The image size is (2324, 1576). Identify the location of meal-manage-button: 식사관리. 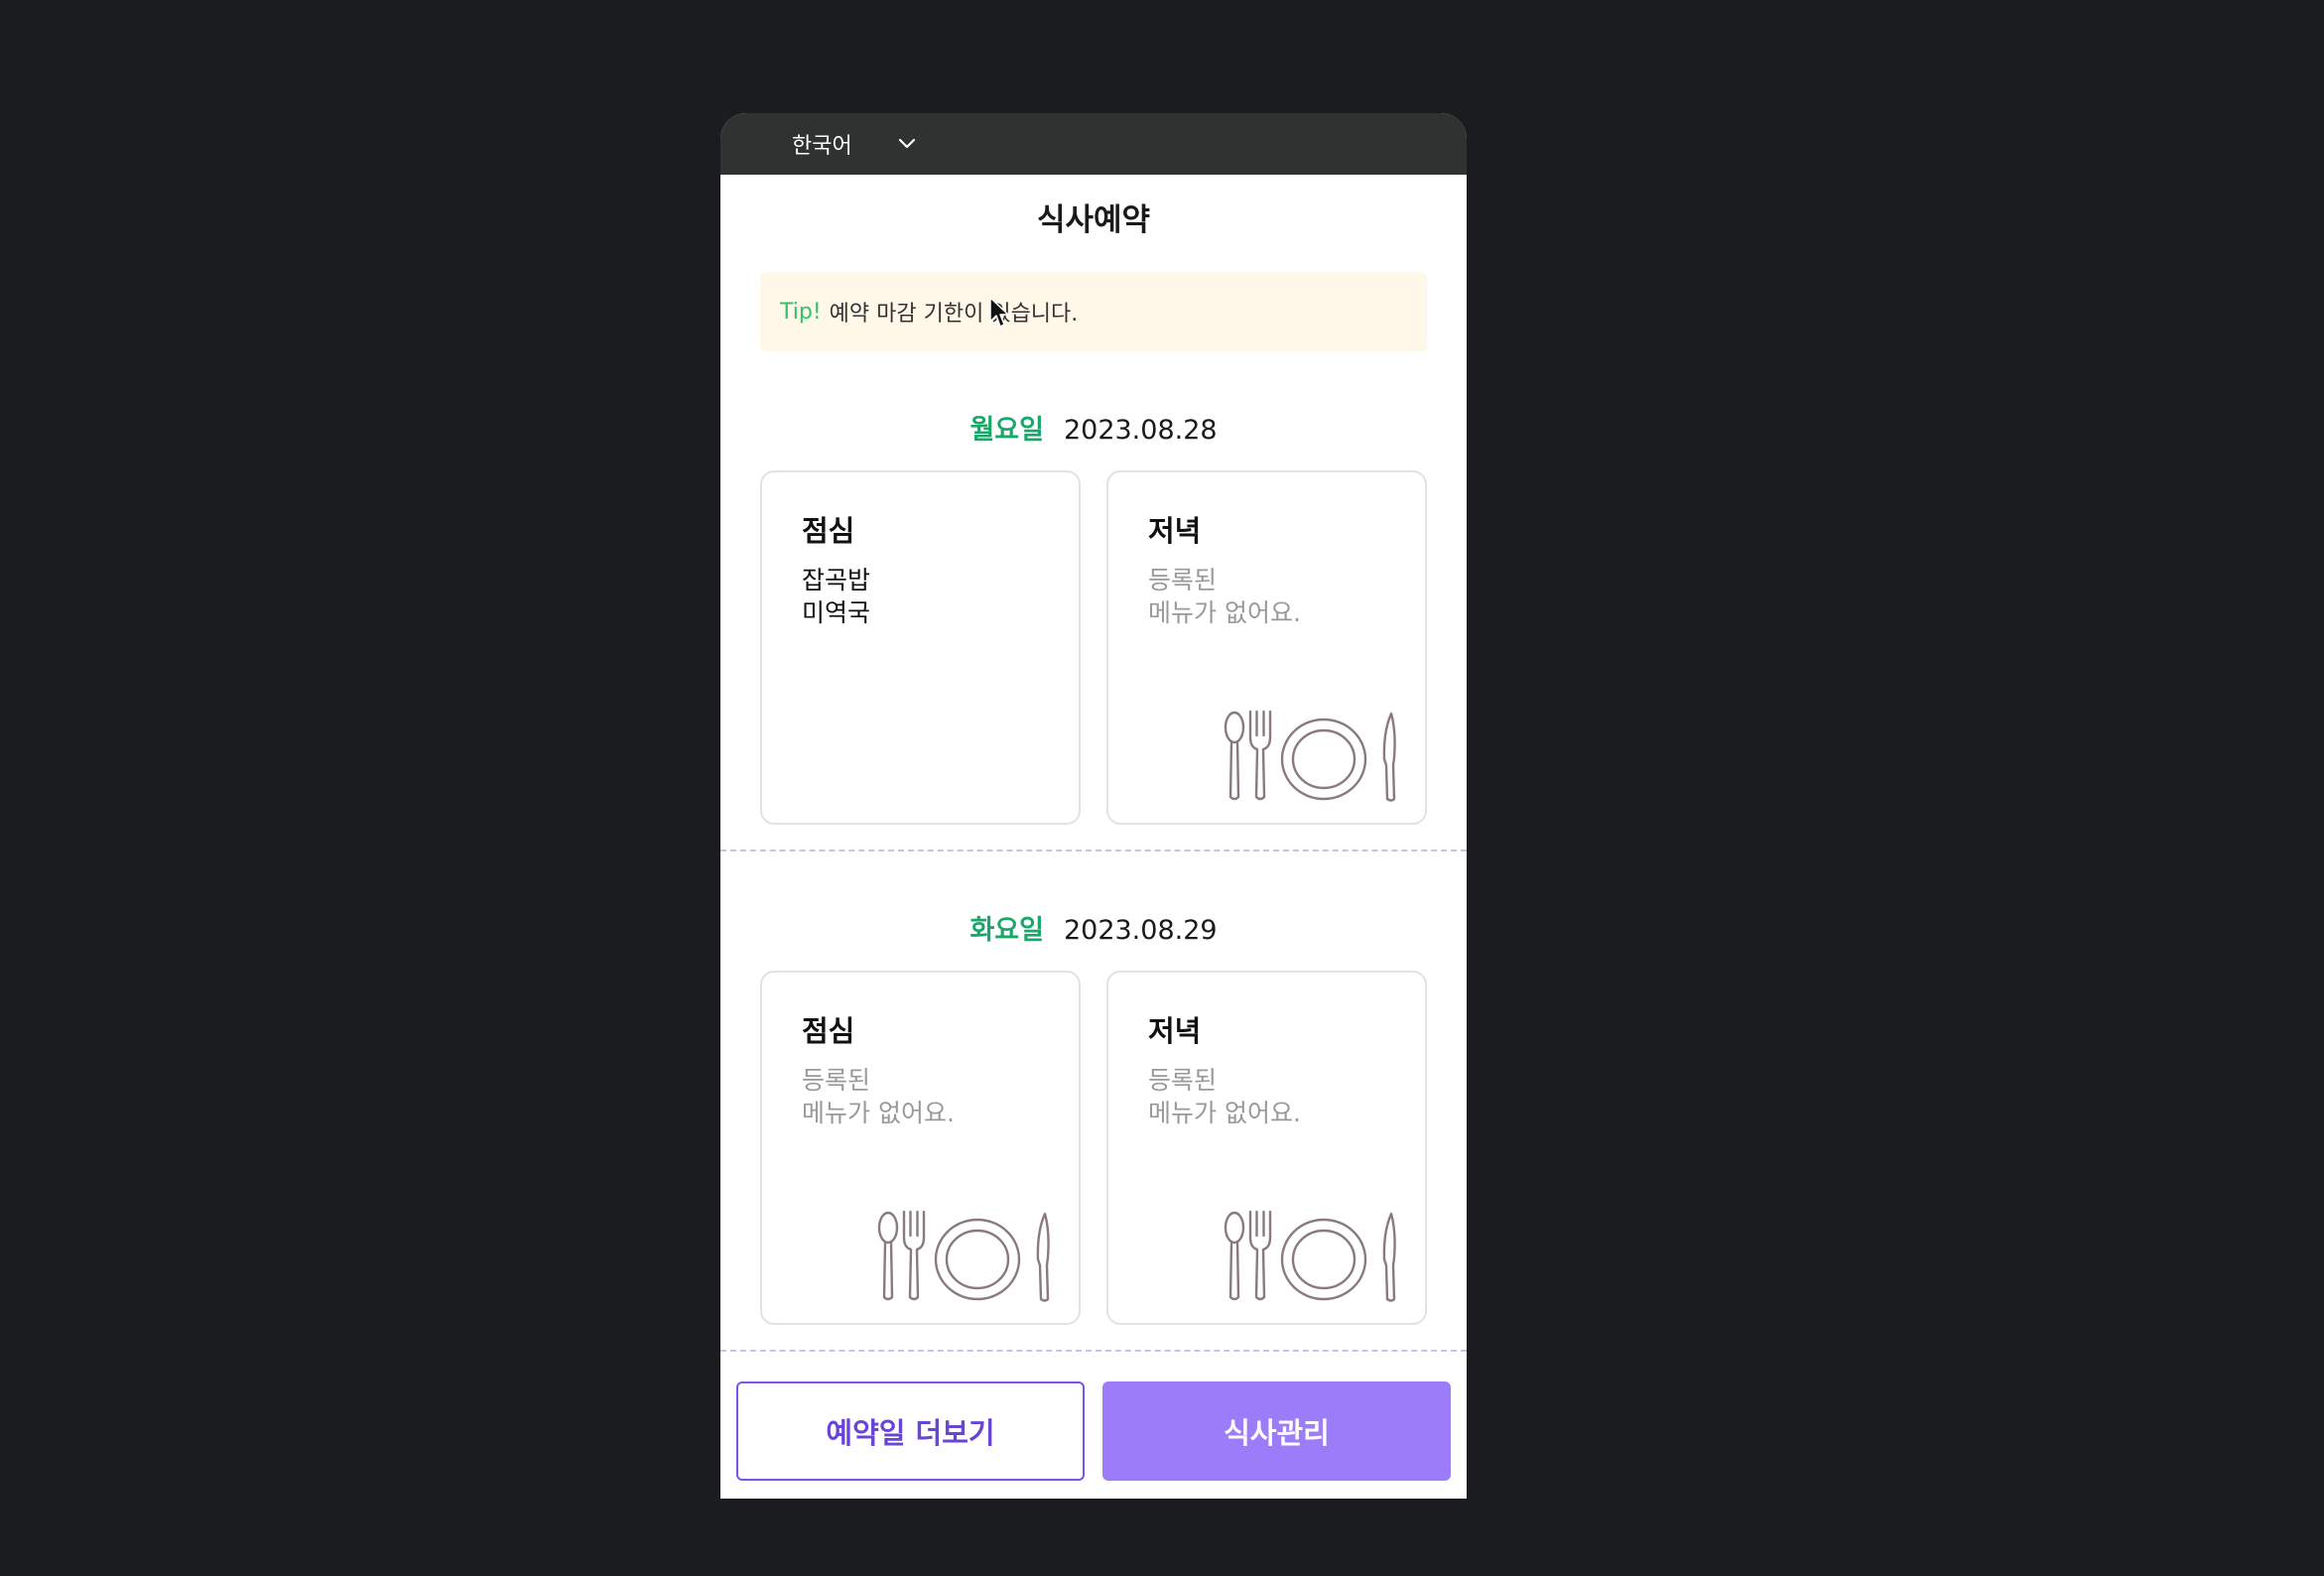
(1276, 1431).